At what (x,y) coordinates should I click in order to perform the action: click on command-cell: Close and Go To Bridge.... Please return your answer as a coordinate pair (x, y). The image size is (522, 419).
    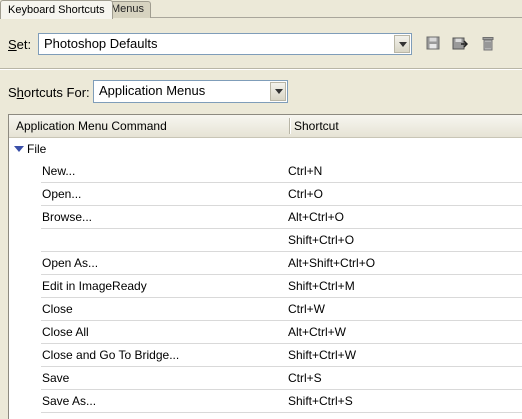
    Looking at the image, I should click on (111, 355).